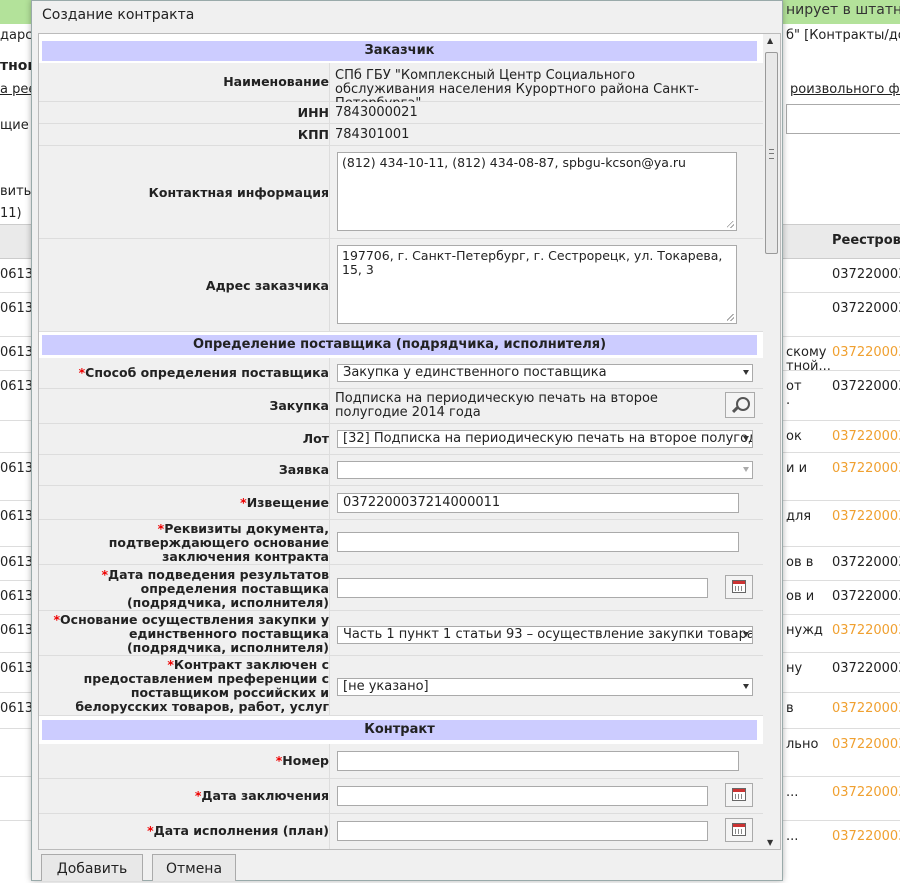 The width and height of the screenshot is (900, 883). What do you see at coordinates (772, 441) in the screenshot?
I see `dialog-scrollbar: ▲ ▼` at bounding box center [772, 441].